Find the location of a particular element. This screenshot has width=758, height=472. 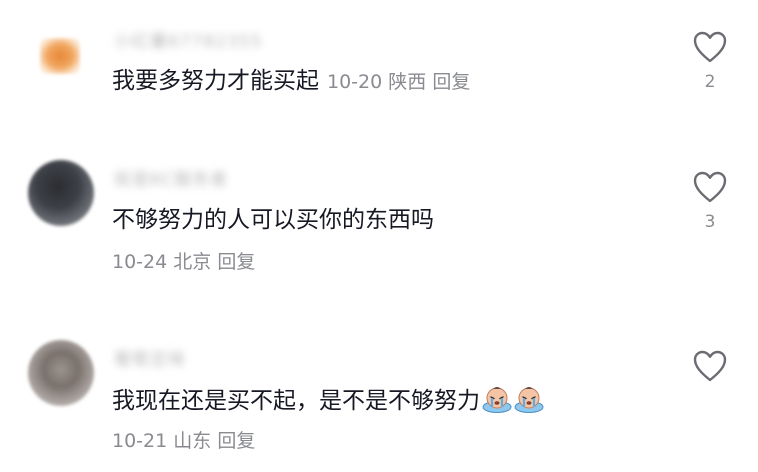

like-button is located at coordinates (710, 366).